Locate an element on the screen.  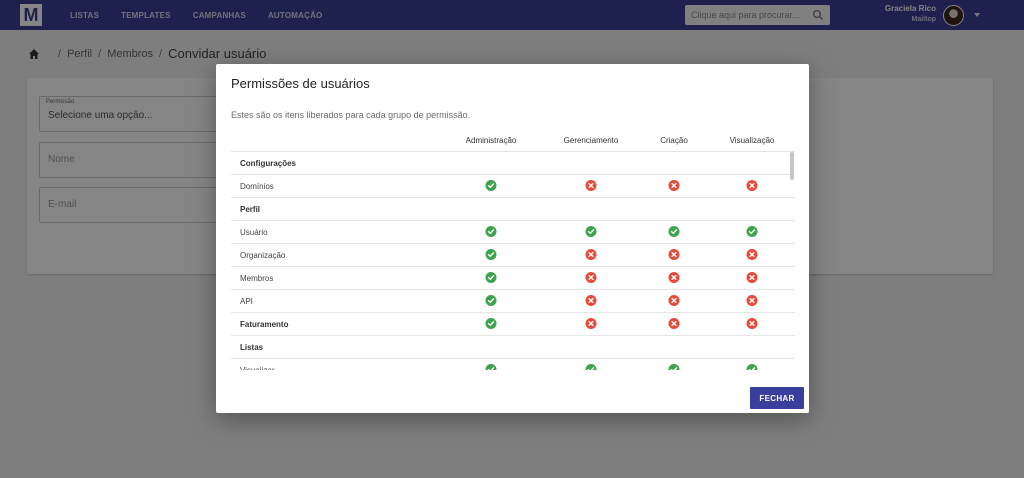
column-header-visualizacao: Visualização is located at coordinates (752, 140).